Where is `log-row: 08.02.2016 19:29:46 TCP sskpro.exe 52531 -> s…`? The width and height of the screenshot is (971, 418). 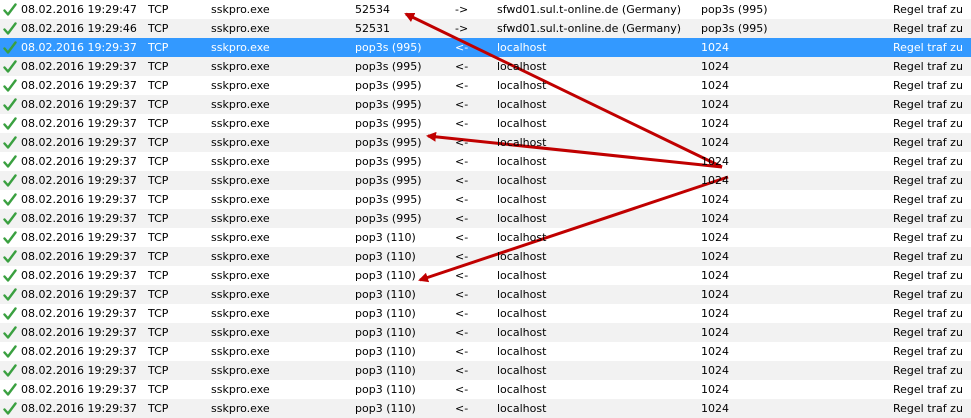
log-row: 08.02.2016 19:29:46 TCP sskpro.exe 52531 -> s… is located at coordinates (485, 28).